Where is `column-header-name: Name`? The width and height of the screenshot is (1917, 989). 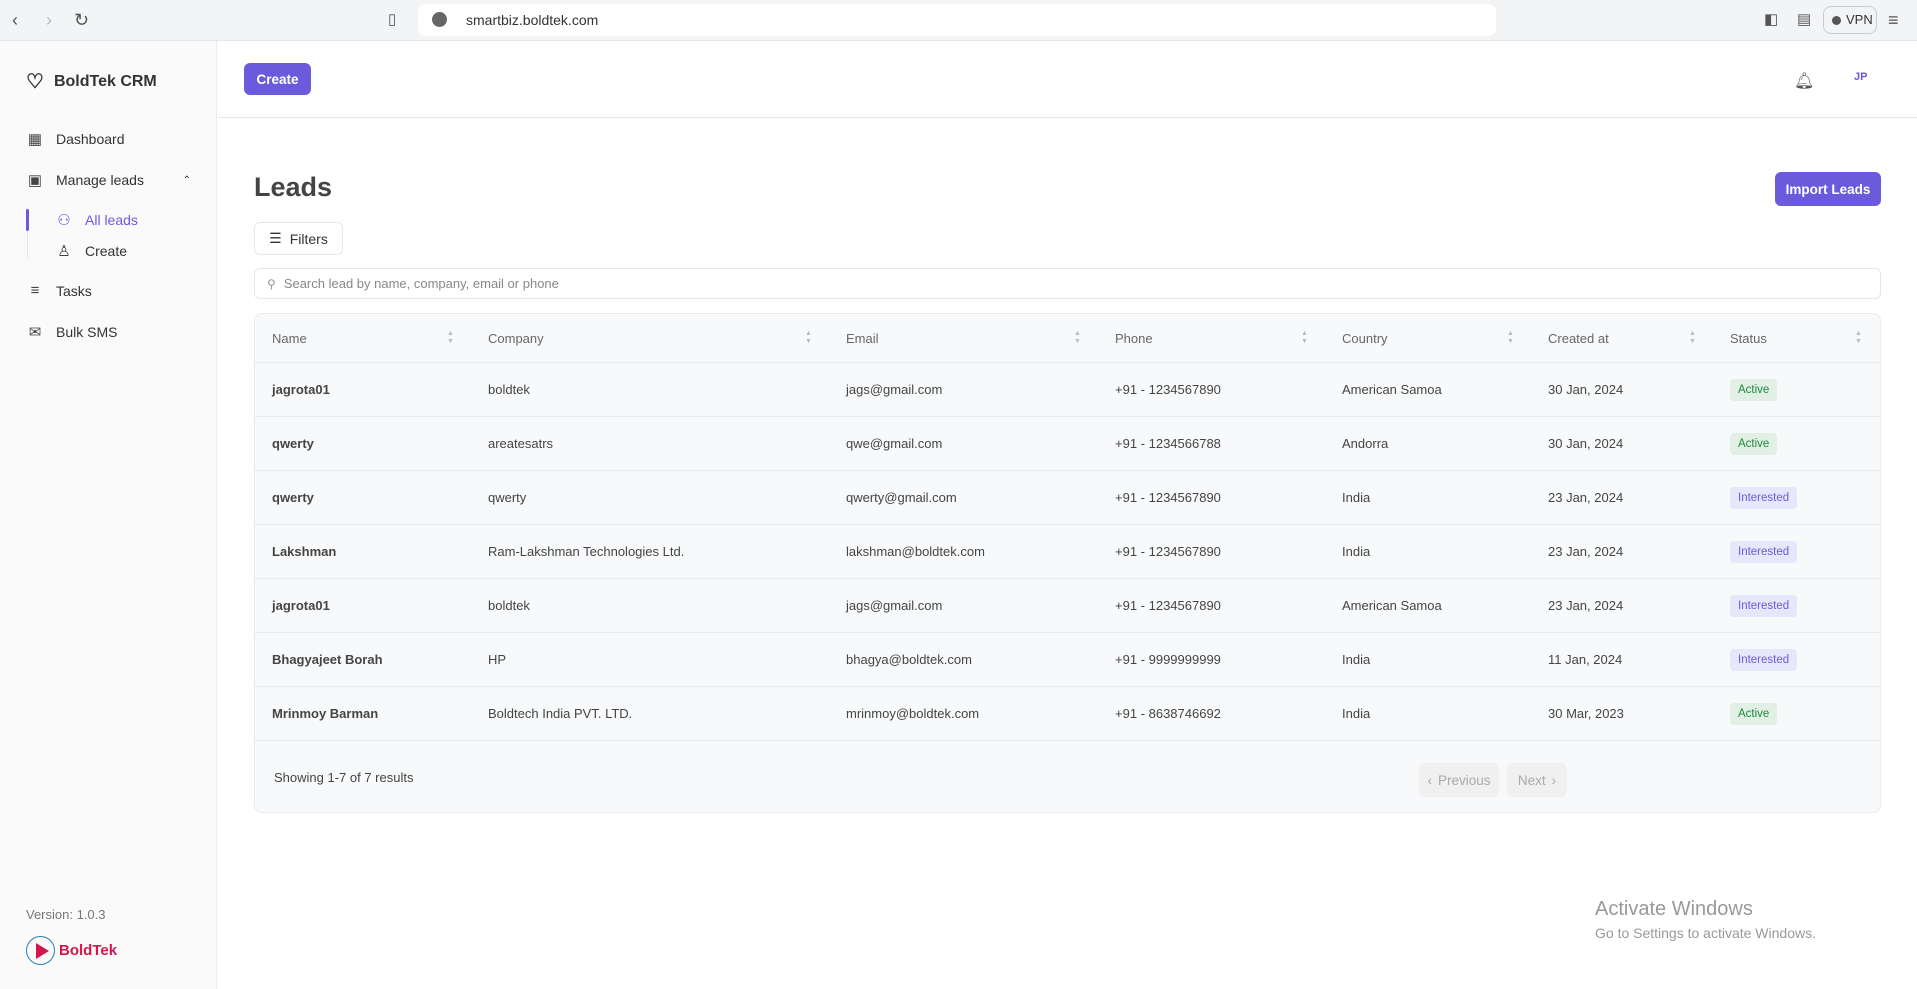 column-header-name: Name is located at coordinates (289, 338).